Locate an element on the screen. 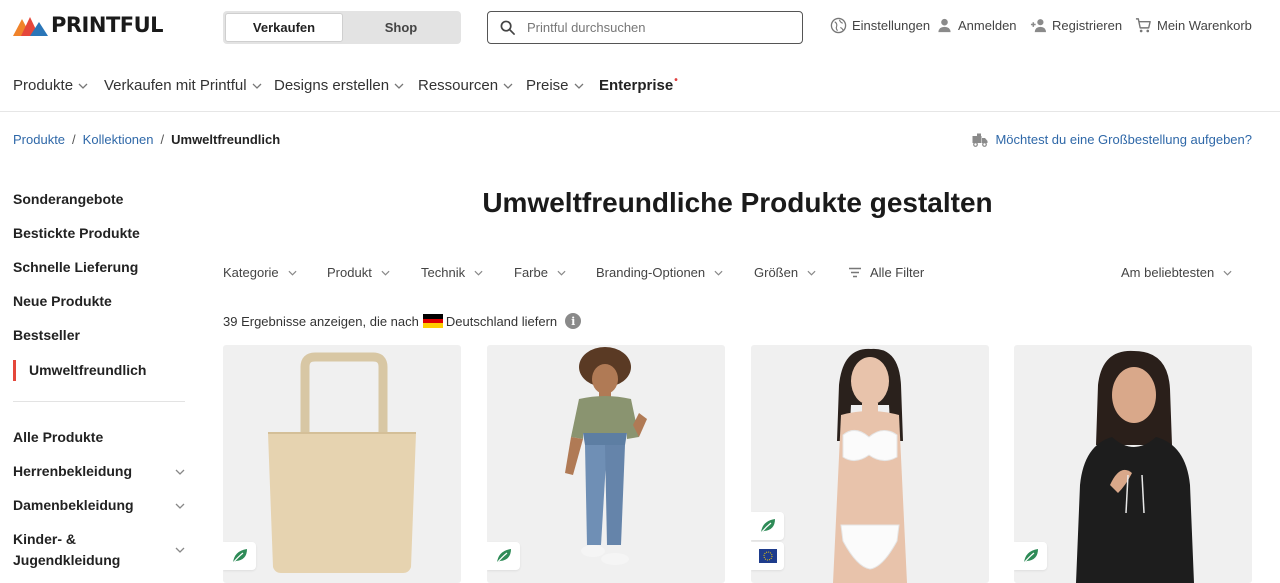 Image resolution: width=1280 pixels, height=583 pixels. filter-color: Farbe is located at coordinates (540, 272).